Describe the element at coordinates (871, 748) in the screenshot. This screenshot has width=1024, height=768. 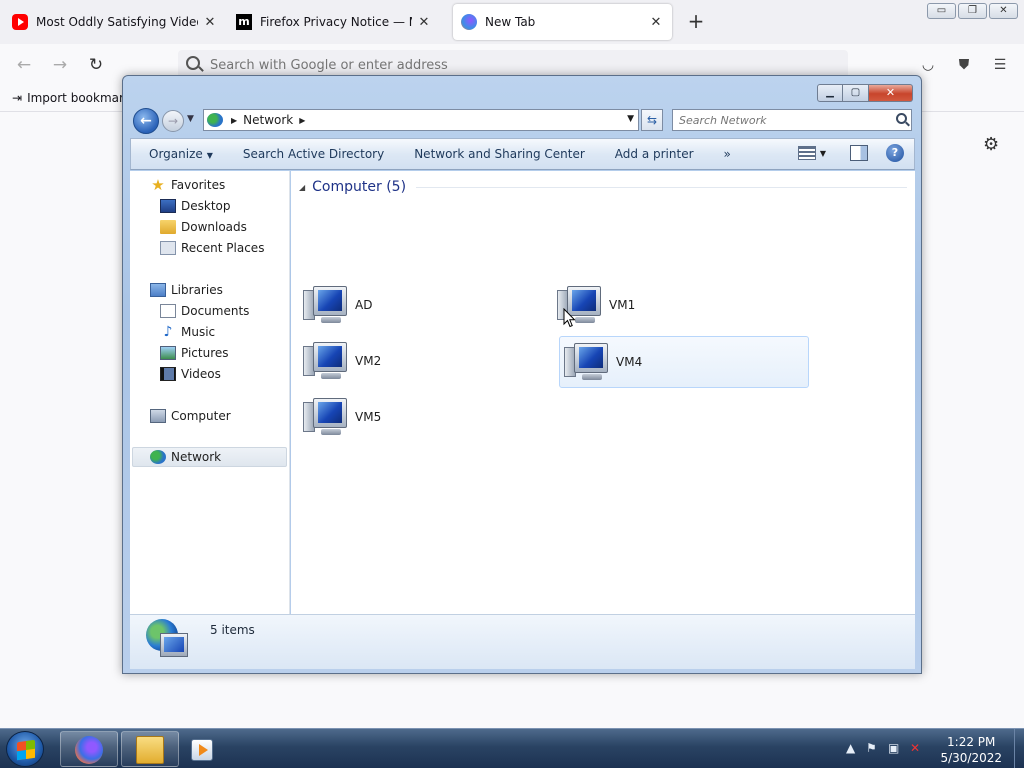
I see `action-center-flag-icon: ⚑` at that location.